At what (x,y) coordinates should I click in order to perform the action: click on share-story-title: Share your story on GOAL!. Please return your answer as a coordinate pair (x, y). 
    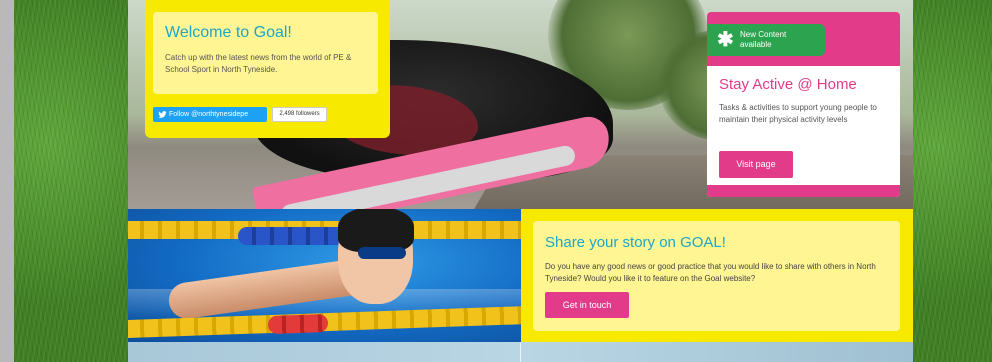
    Looking at the image, I should click on (635, 242).